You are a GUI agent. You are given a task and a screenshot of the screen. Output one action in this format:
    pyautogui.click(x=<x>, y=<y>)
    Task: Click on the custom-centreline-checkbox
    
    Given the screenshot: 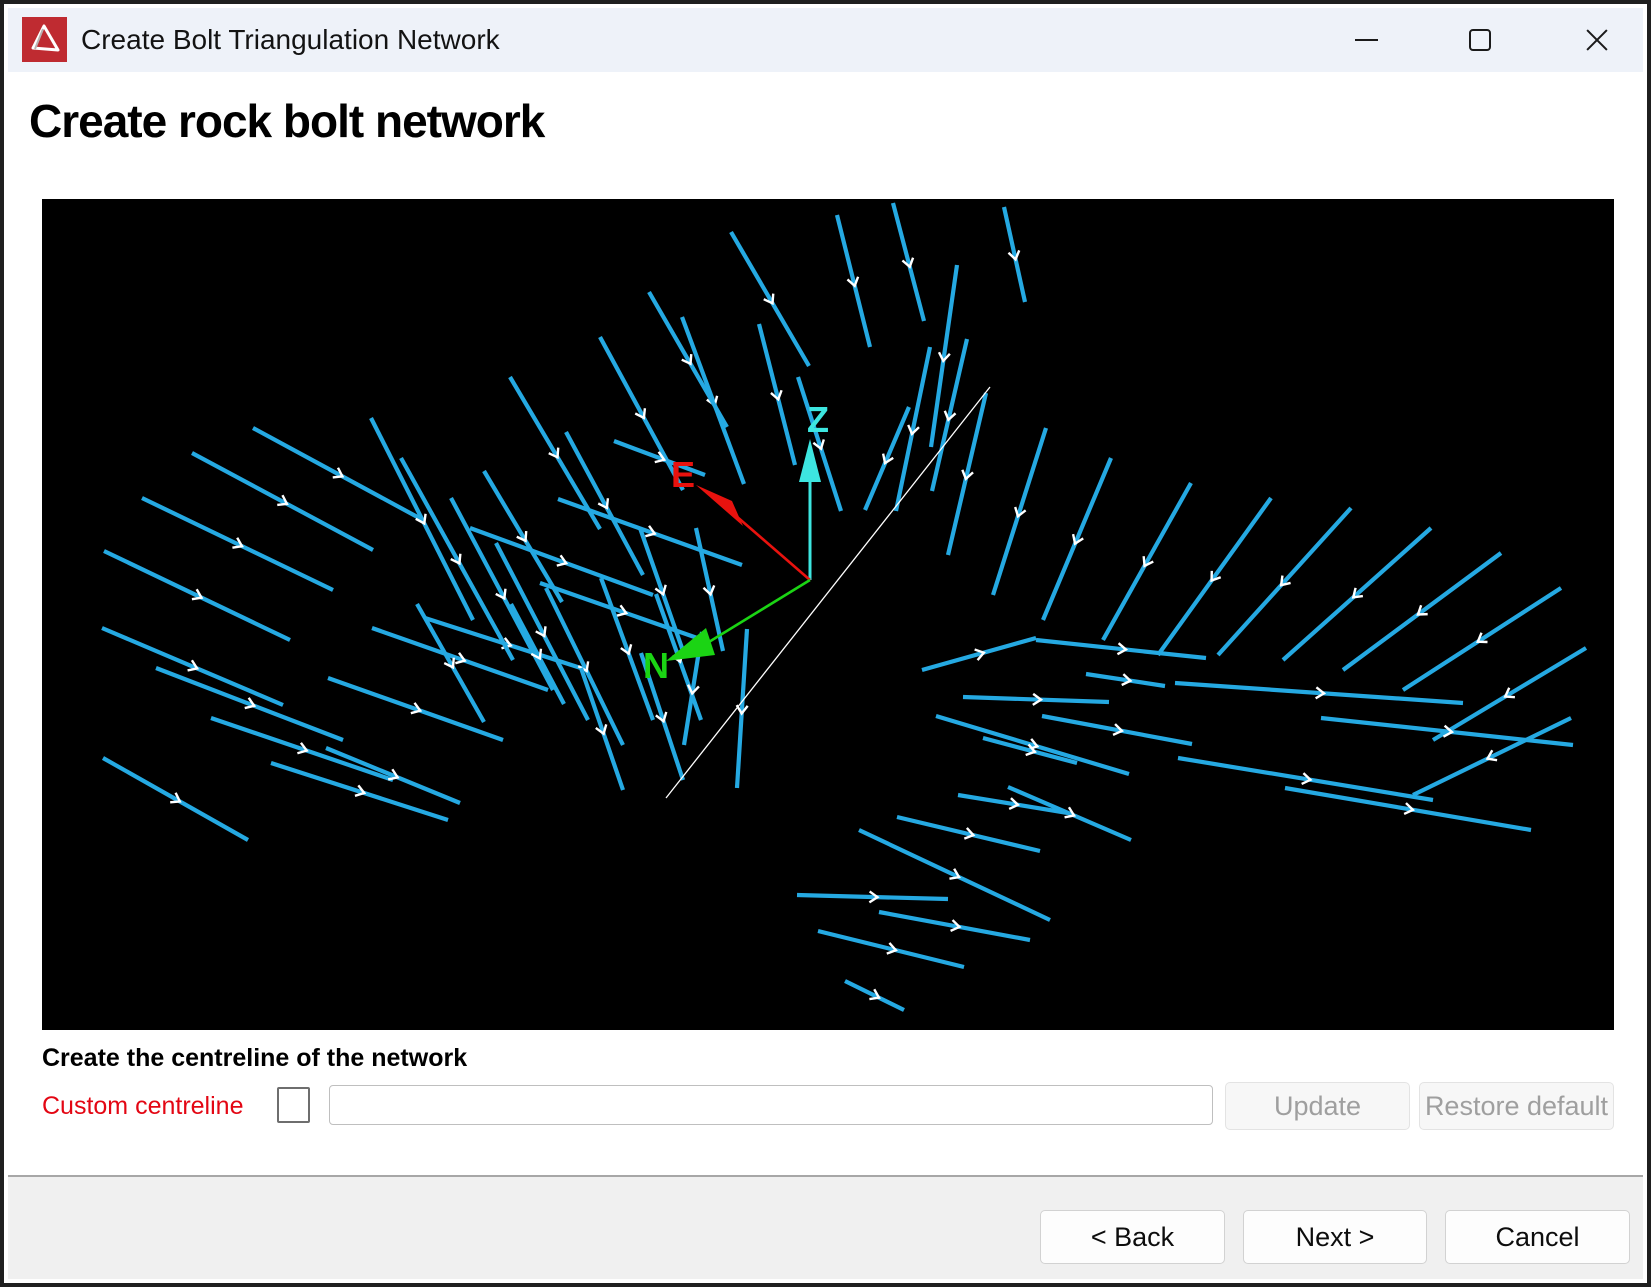 What is the action you would take?
    pyautogui.click(x=293, y=1105)
    